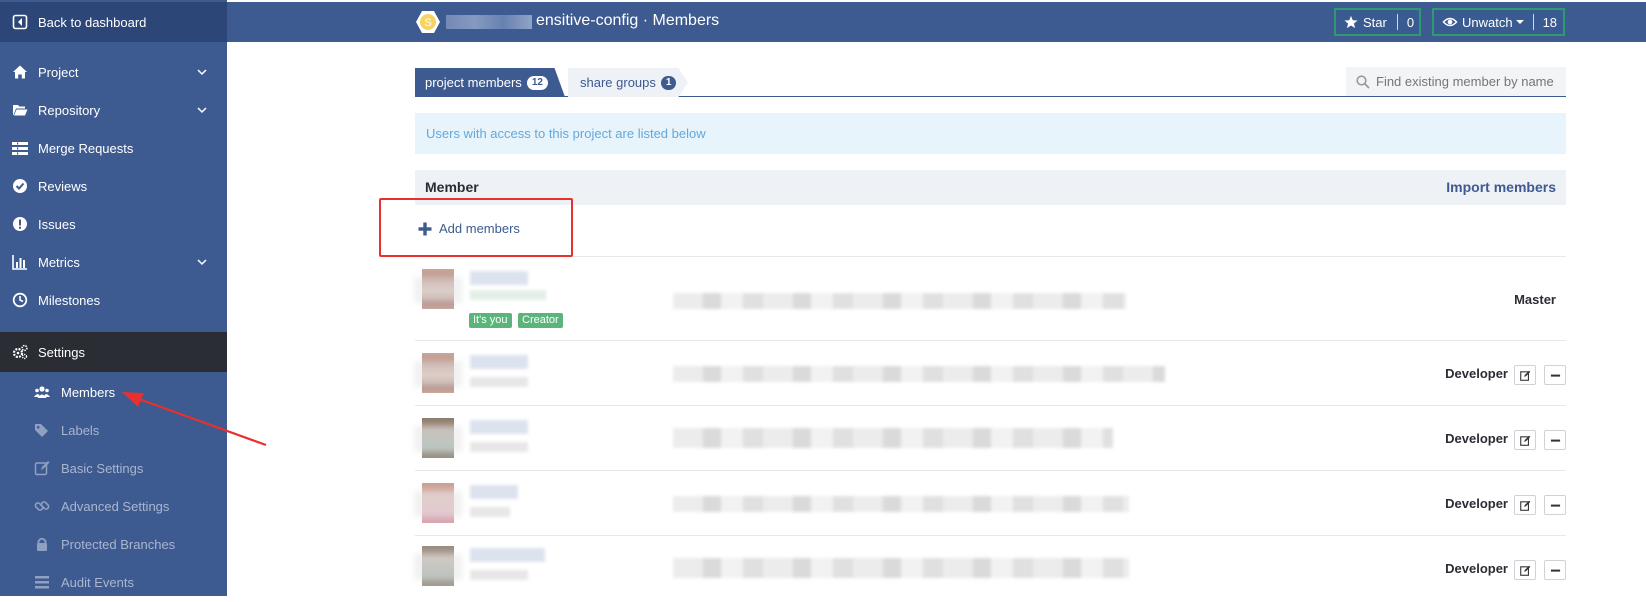  Describe the element at coordinates (990, 299) in the screenshot. I see `member-row: It's you Creator Master` at that location.